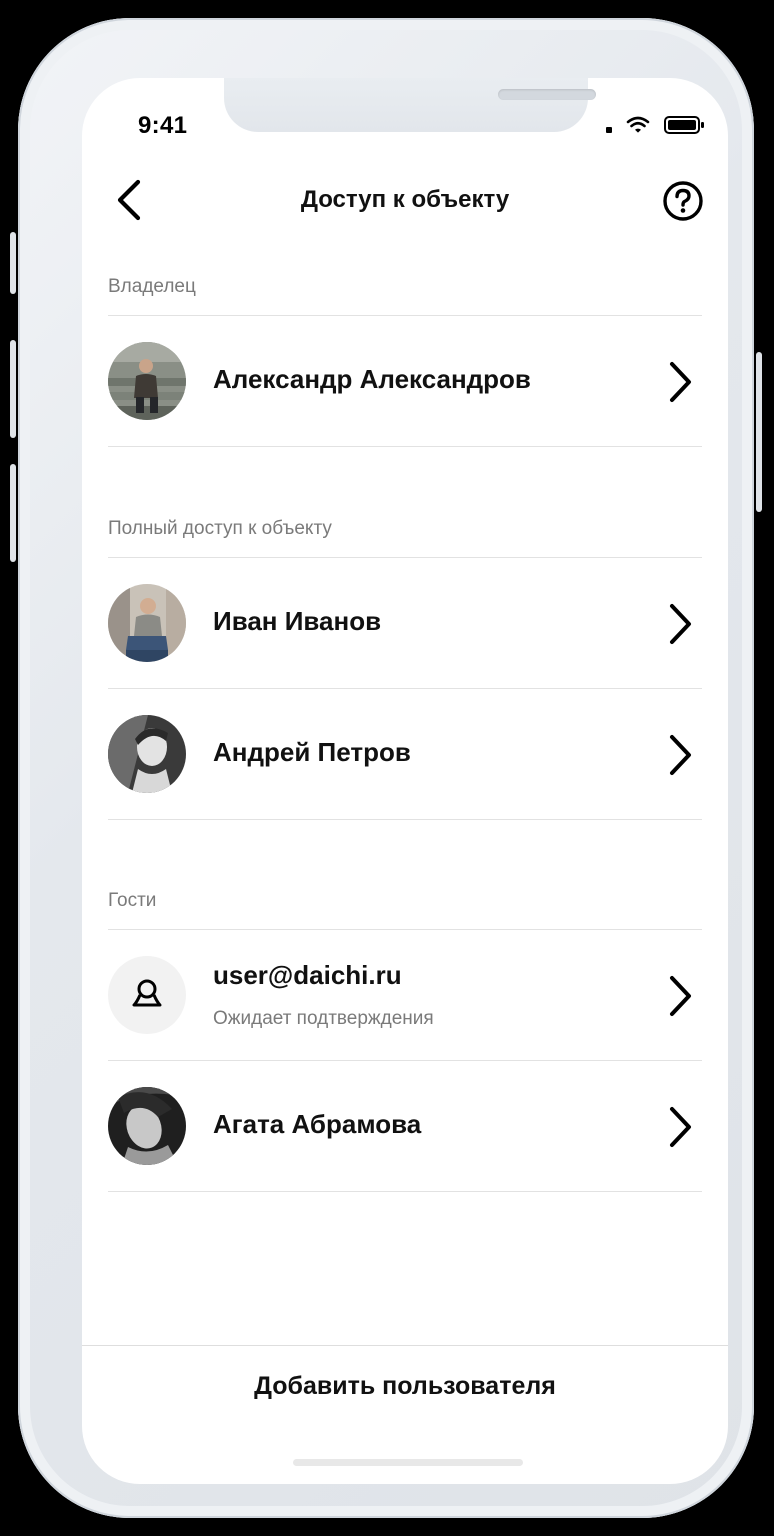 This screenshot has height=1536, width=774. What do you see at coordinates (684, 125) in the screenshot?
I see `battery-icon` at bounding box center [684, 125].